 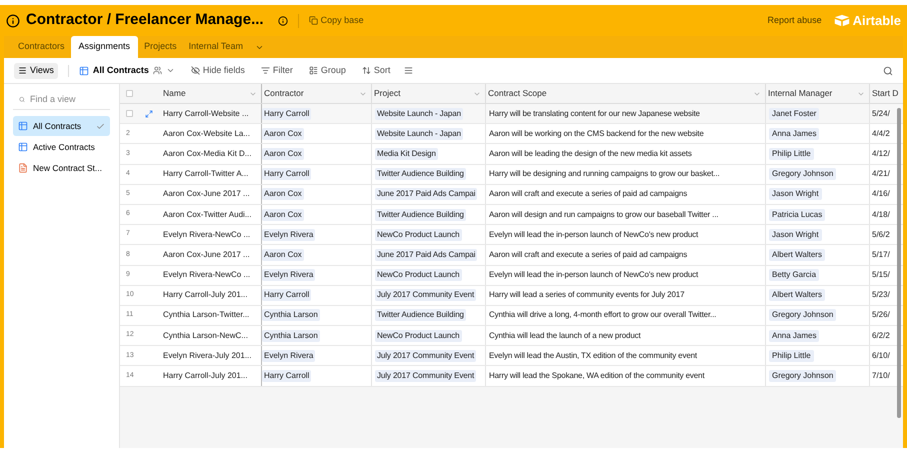 I want to click on column-header: Contract Scope, so click(x=625, y=93).